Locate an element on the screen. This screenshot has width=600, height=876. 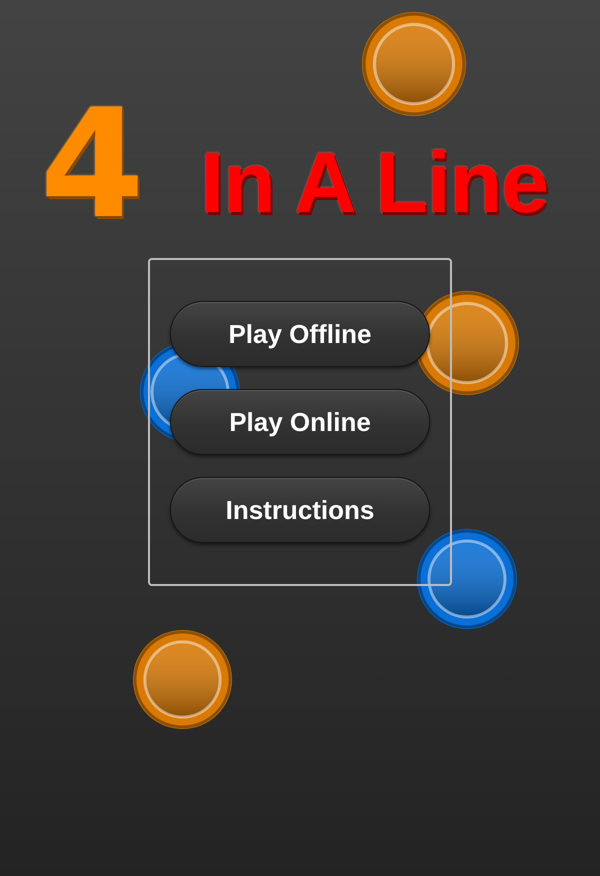
logo-title: In A Line is located at coordinates (374, 186).